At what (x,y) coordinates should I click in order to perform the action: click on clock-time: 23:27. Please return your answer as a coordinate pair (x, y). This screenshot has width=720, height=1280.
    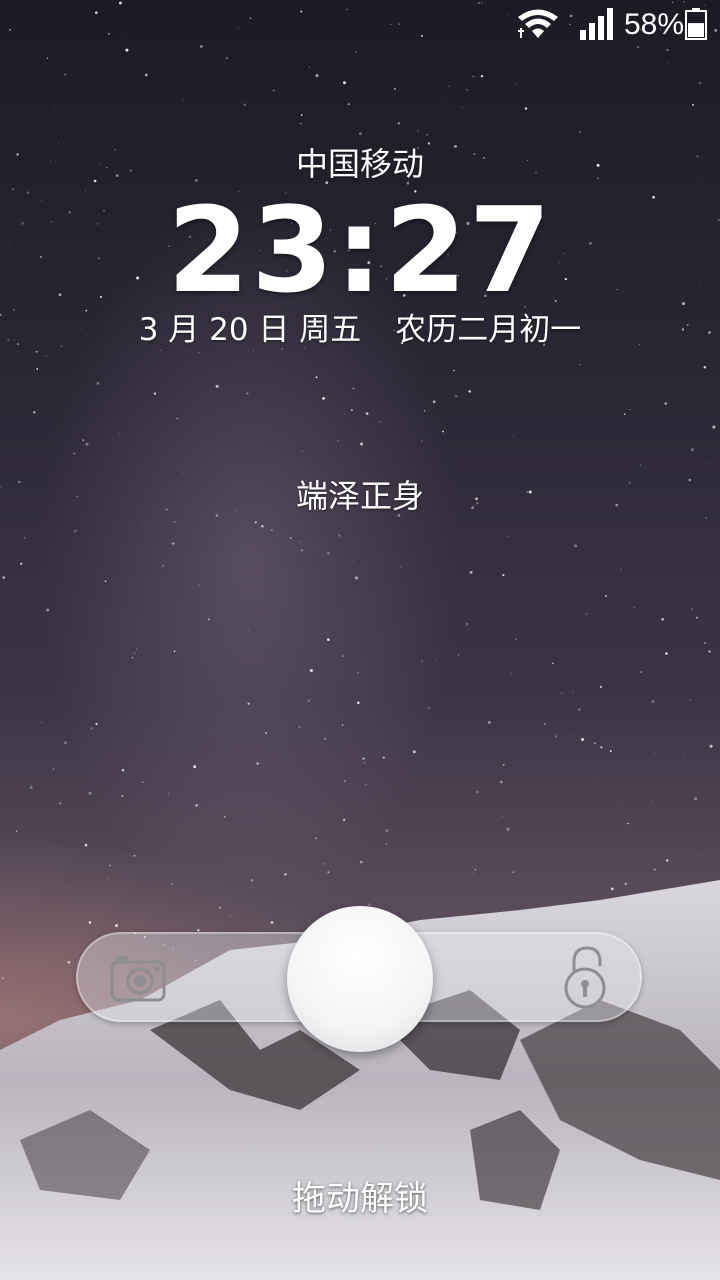
    Looking at the image, I should click on (360, 250).